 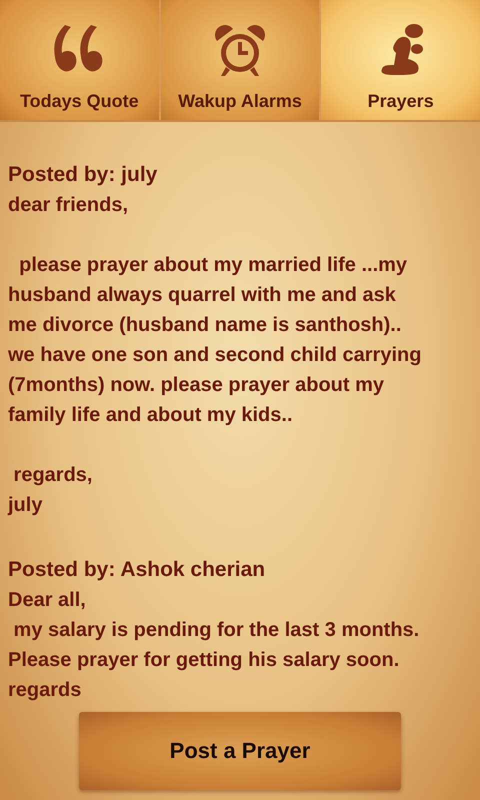 I want to click on post-author: Posted by: Ashok cherian, so click(x=137, y=570).